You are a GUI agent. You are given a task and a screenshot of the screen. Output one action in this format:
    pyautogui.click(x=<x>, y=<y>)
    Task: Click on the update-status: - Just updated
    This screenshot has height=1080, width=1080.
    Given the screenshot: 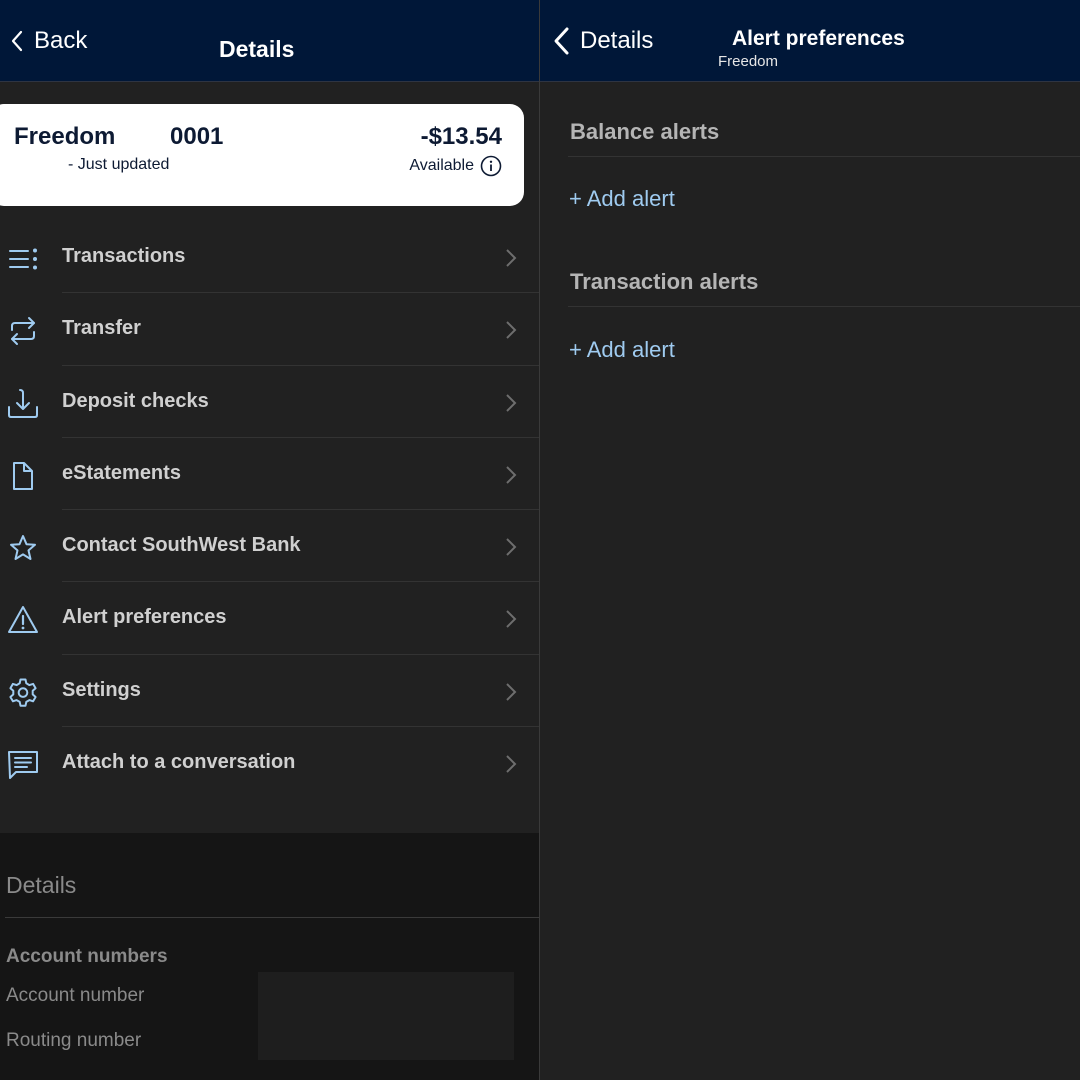 What is the action you would take?
    pyautogui.click(x=119, y=164)
    